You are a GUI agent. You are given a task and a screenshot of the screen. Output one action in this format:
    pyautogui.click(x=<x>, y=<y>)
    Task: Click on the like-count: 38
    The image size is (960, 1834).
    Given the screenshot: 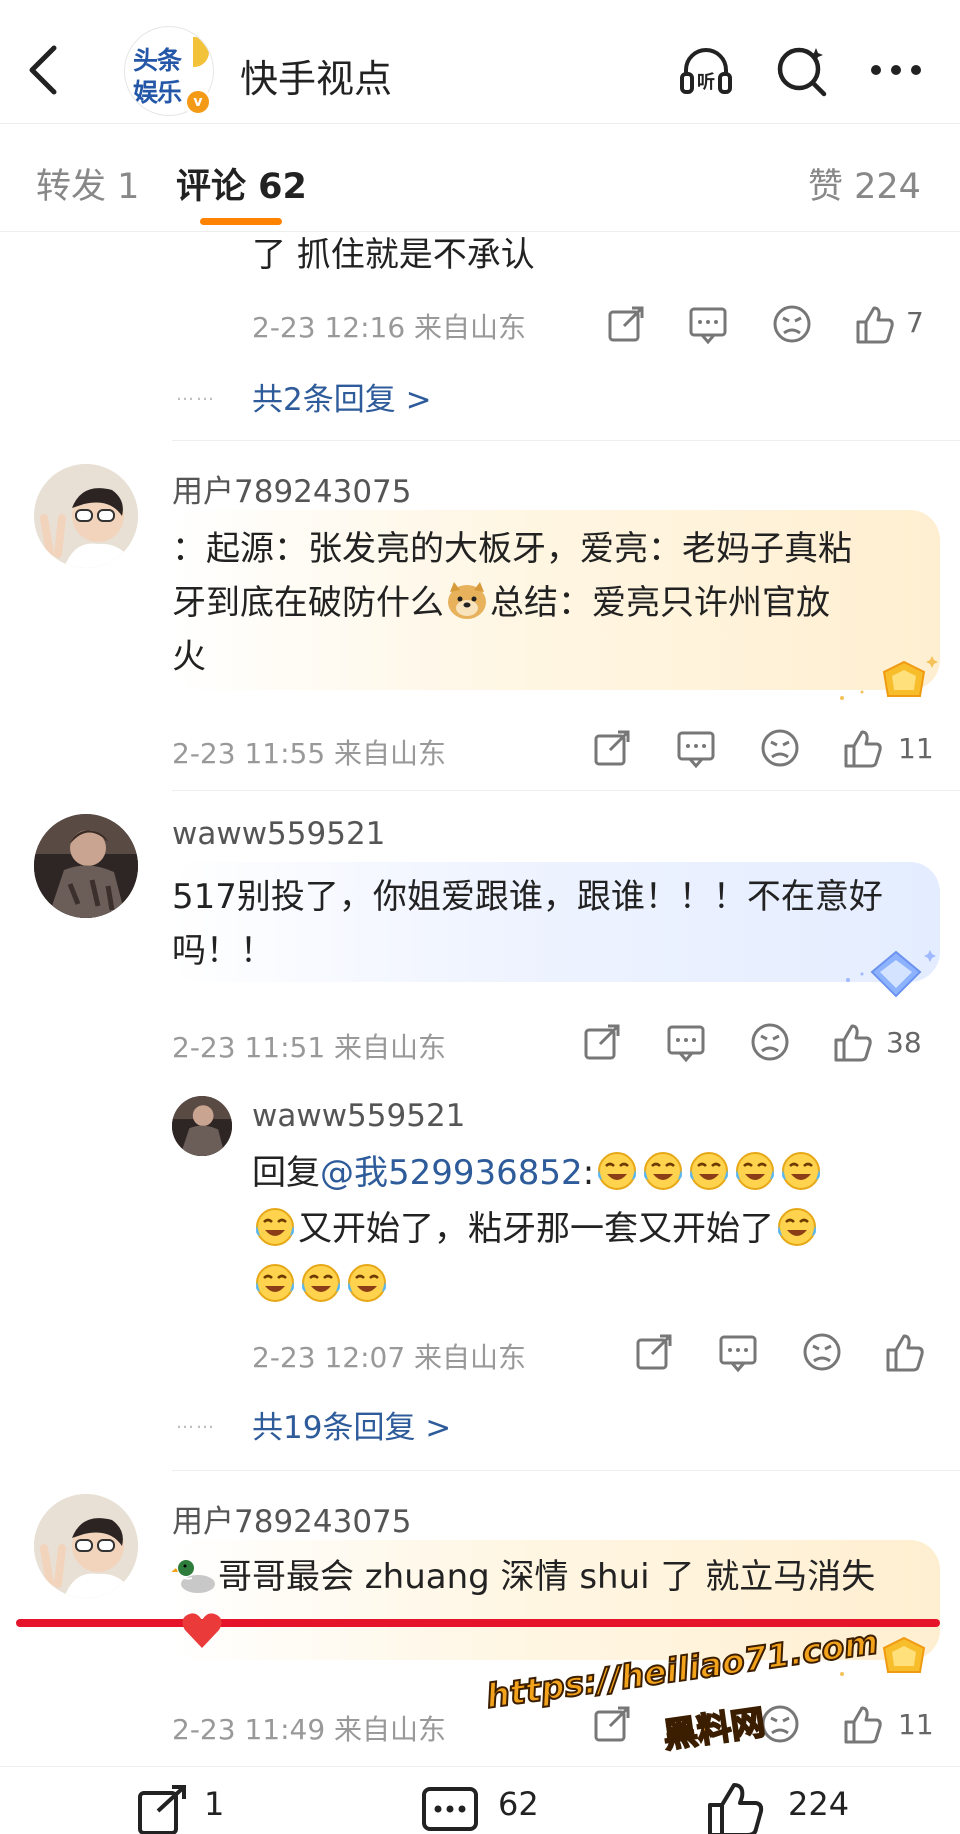 What is the action you would take?
    pyautogui.click(x=904, y=1042)
    